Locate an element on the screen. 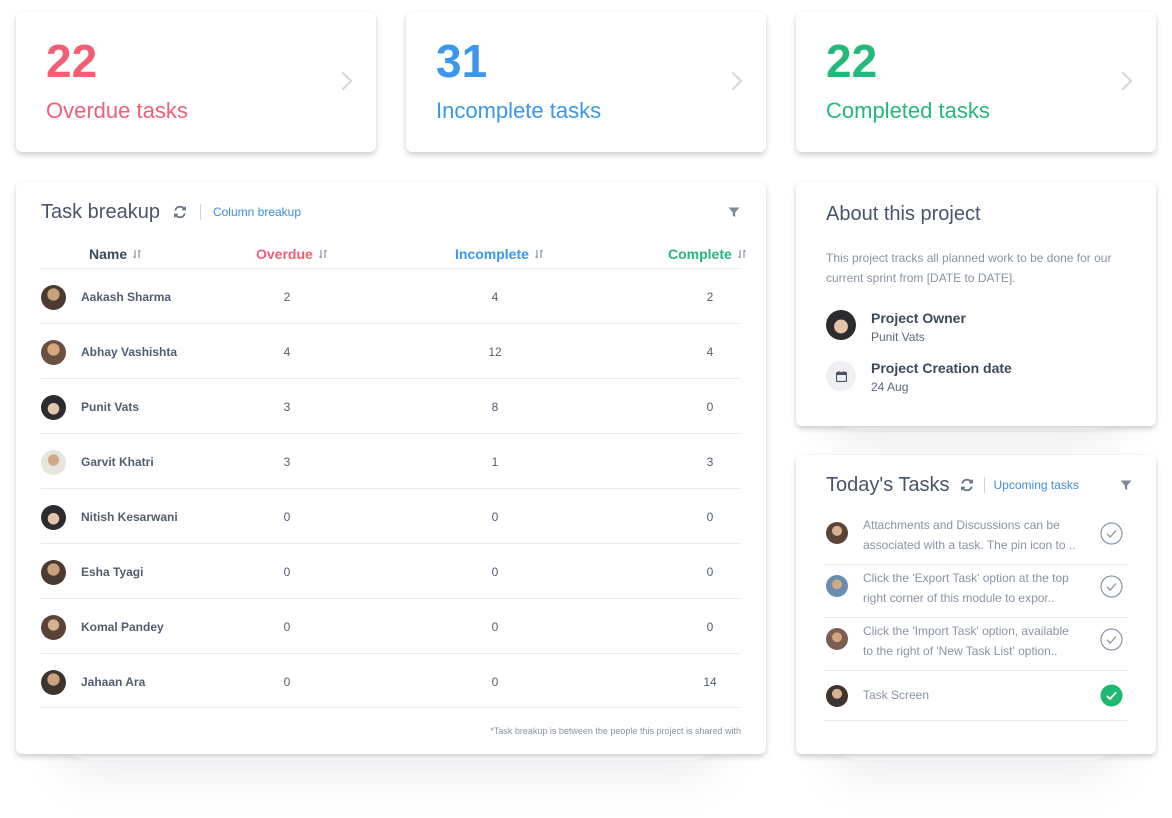 The width and height of the screenshot is (1172, 818). owner-name: Punit Vats is located at coordinates (918, 337).